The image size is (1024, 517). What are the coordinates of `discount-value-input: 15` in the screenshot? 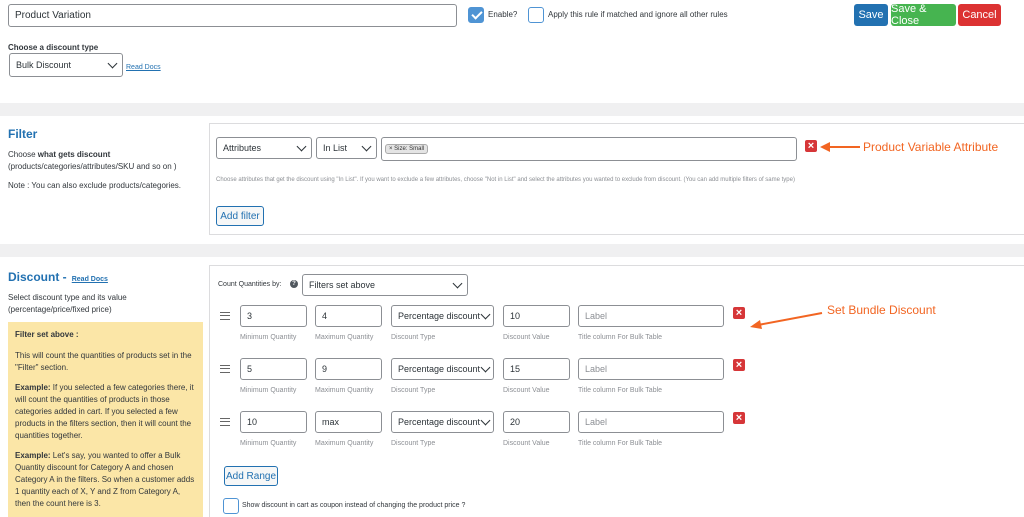 It's located at (536, 369).